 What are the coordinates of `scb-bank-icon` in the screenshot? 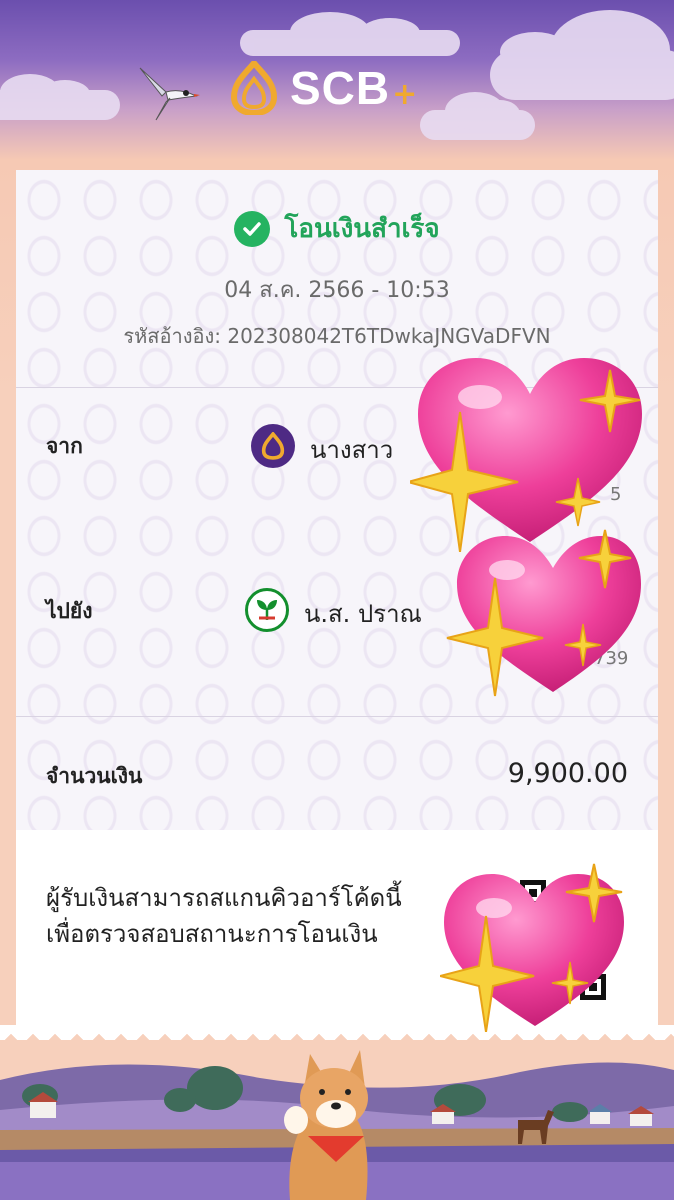 It's located at (273, 446).